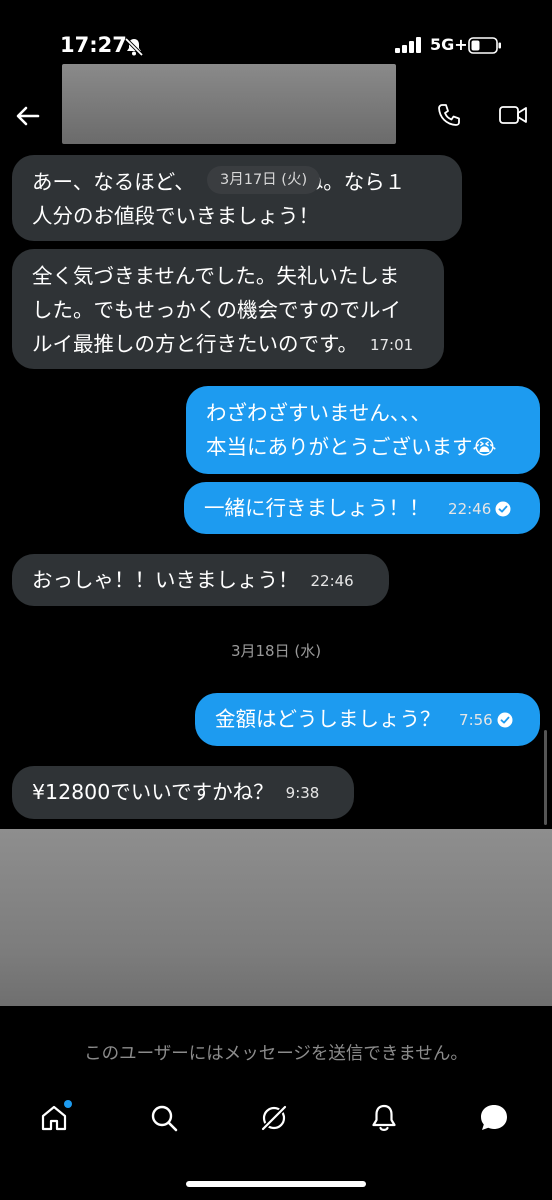  I want to click on message-text: 一緒に行きましょう！！, so click(317, 508).